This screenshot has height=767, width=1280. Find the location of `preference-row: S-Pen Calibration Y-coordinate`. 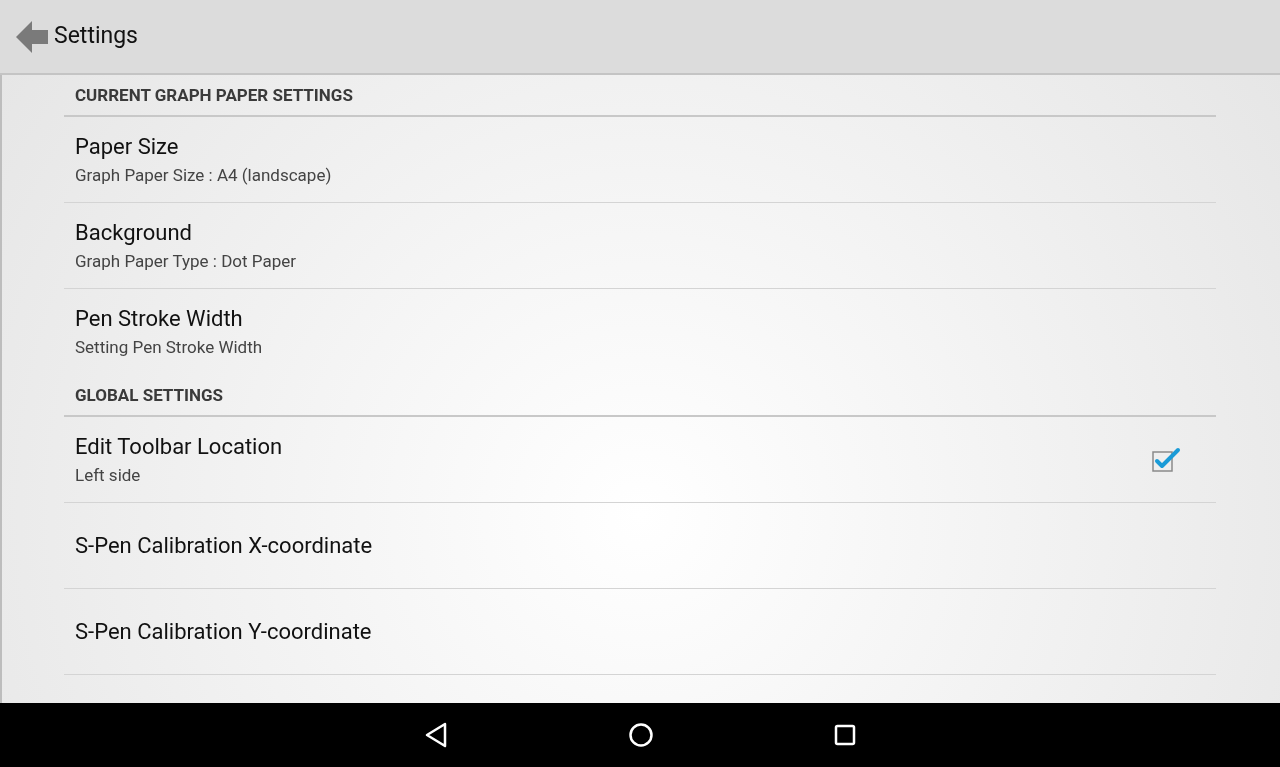

preference-row: S-Pen Calibration Y-coordinate is located at coordinates (640, 632).